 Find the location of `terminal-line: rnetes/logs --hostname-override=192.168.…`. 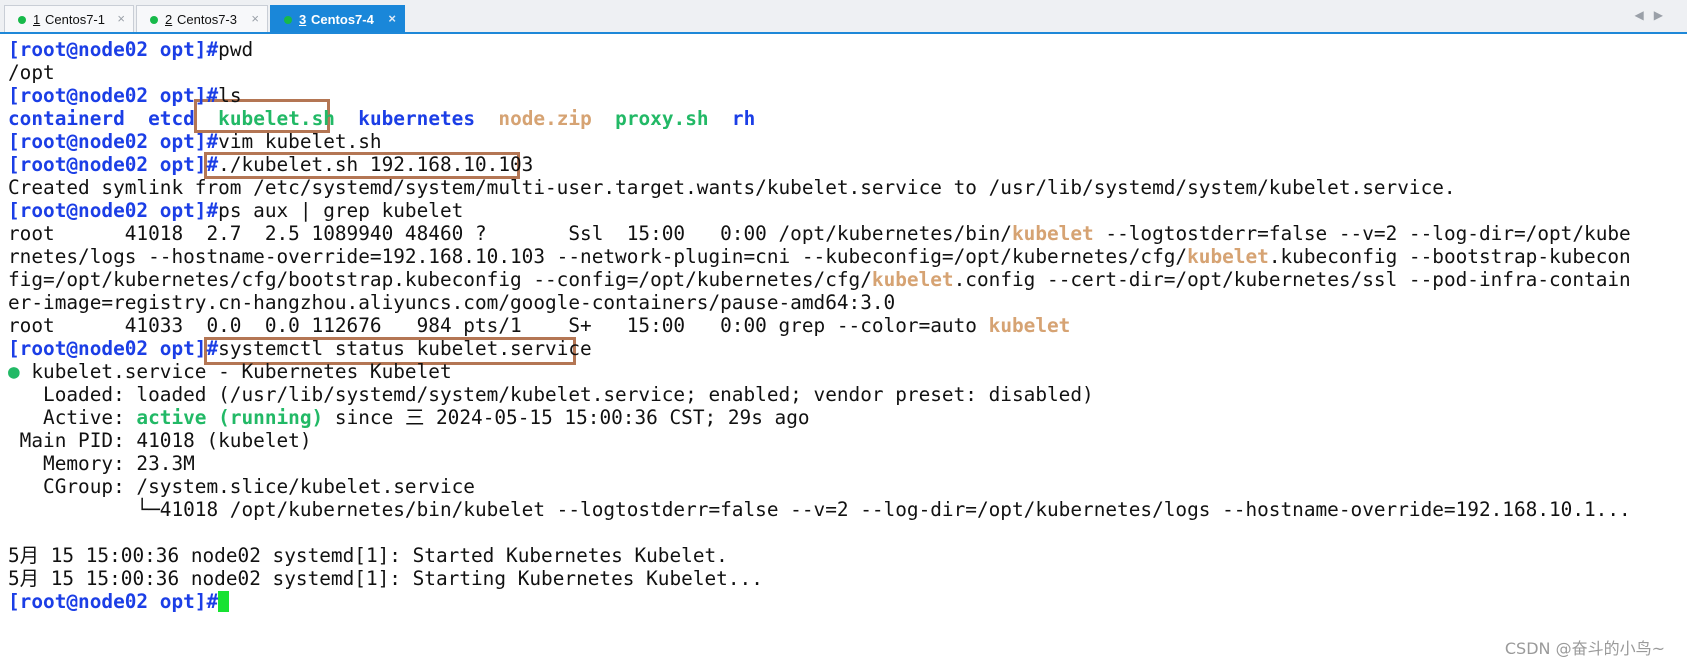

terminal-line: rnetes/logs --hostname-override=192.168.… is located at coordinates (819, 256).